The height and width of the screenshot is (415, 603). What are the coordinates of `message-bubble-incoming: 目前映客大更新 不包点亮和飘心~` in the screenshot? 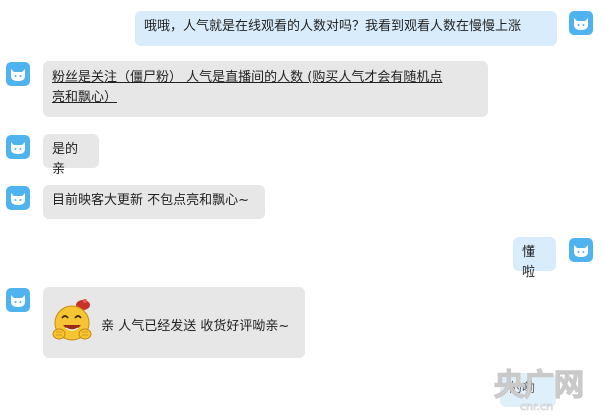 It's located at (154, 202).